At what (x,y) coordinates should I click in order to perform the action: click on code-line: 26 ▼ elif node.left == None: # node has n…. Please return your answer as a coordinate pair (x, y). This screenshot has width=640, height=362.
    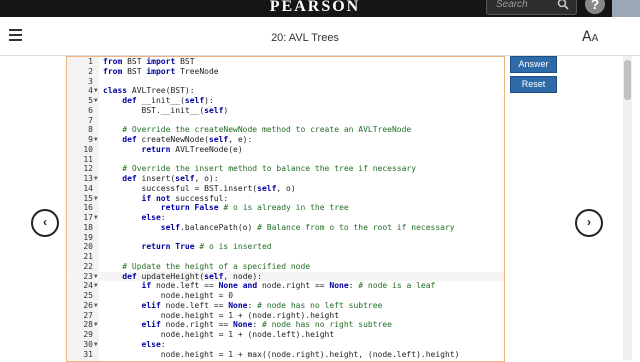
    Looking at the image, I should click on (285, 306).